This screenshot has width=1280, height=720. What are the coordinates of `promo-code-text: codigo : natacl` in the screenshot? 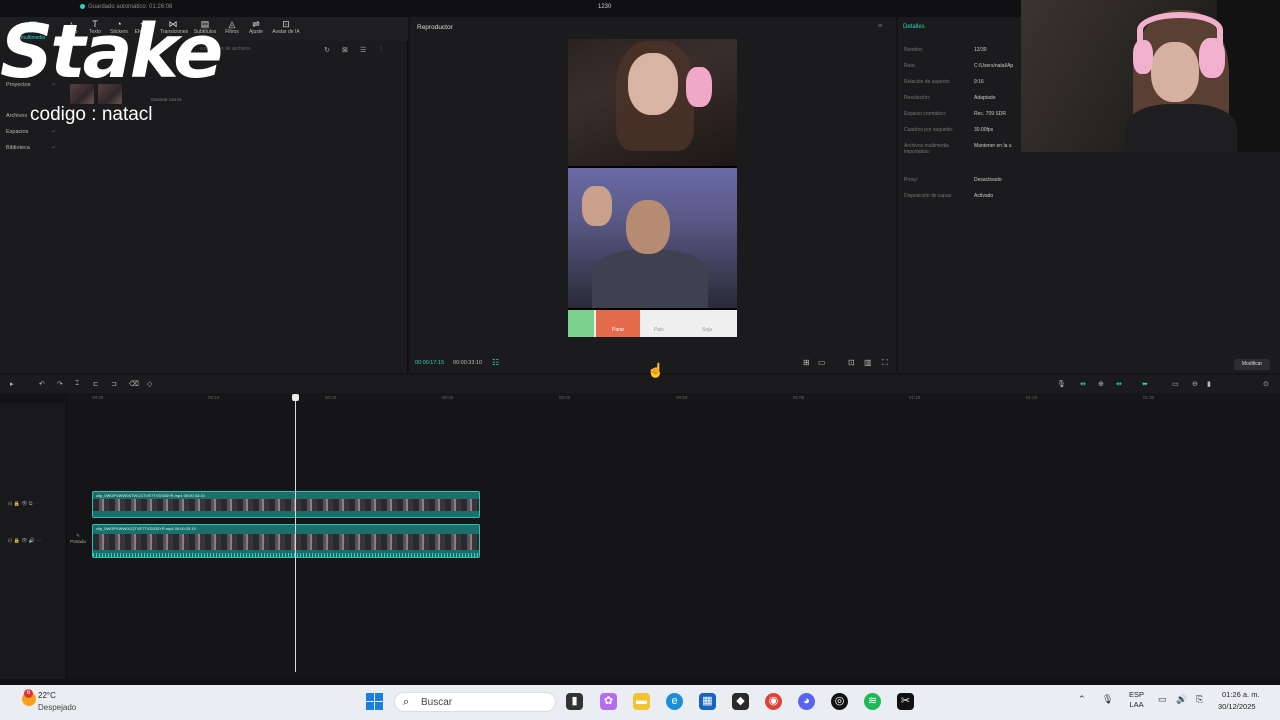 It's located at (91, 114).